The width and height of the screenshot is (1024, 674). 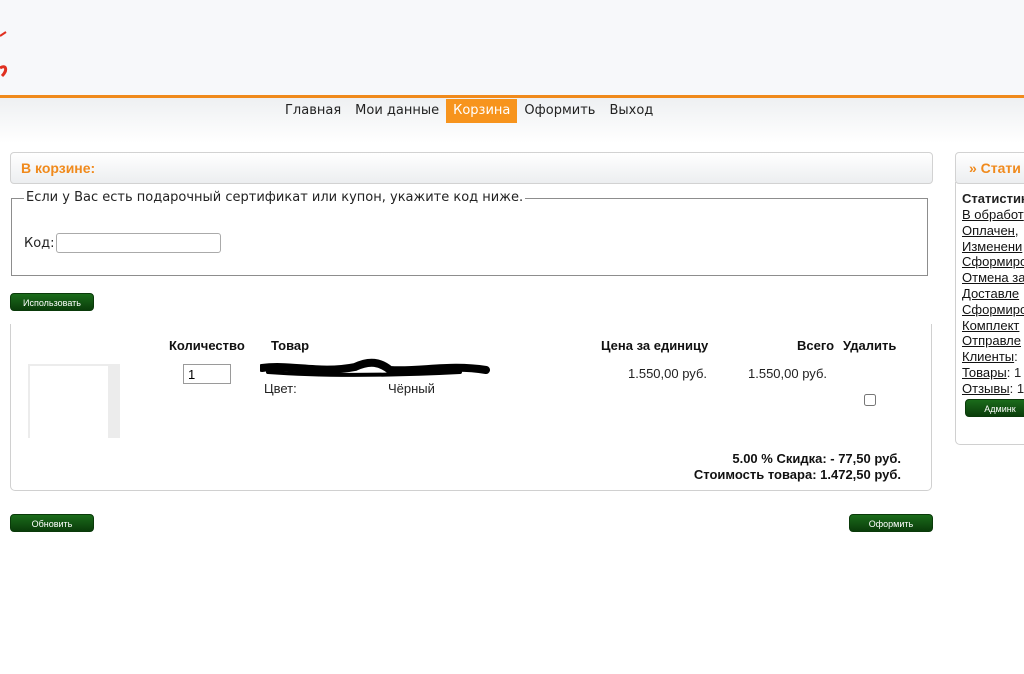 What do you see at coordinates (870, 345) in the screenshot?
I see `col-remove-header: Удалить` at bounding box center [870, 345].